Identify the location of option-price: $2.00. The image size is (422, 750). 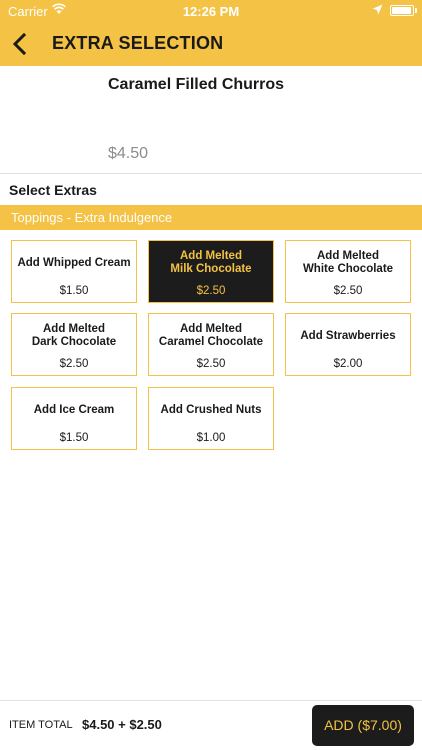
(348, 364).